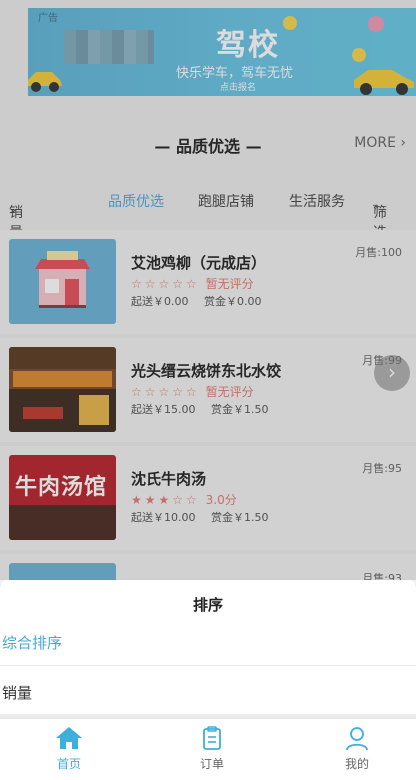  What do you see at coordinates (69, 749) in the screenshot?
I see `nav-home: 首页` at bounding box center [69, 749].